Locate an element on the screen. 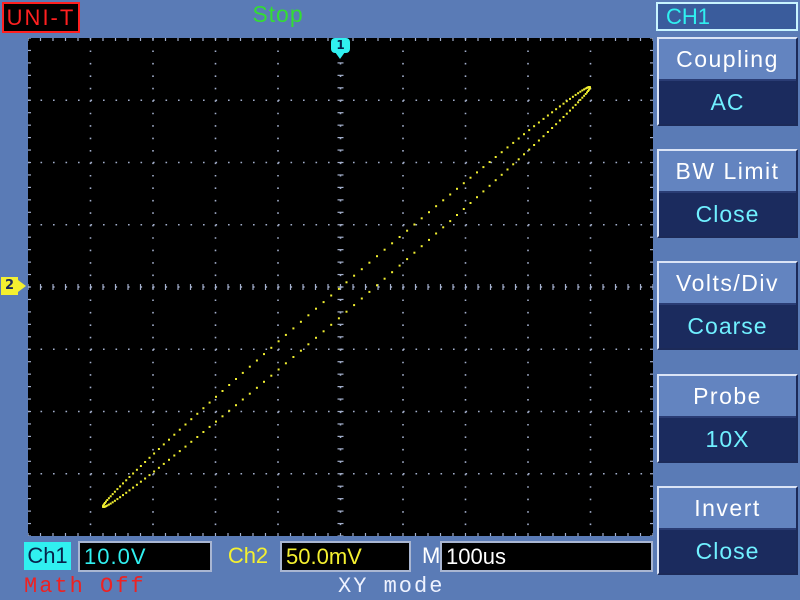 The image size is (800, 600). display-mode-status: XY mode is located at coordinates (391, 586).